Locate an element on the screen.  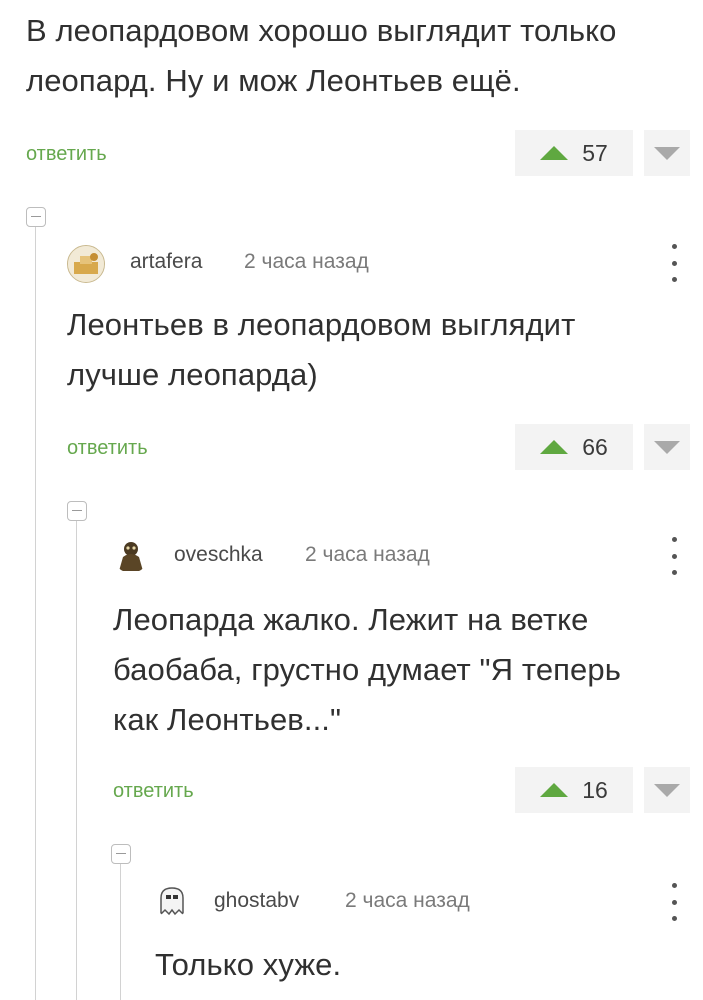
reply1-reply-link: ответить is located at coordinates (107, 448).